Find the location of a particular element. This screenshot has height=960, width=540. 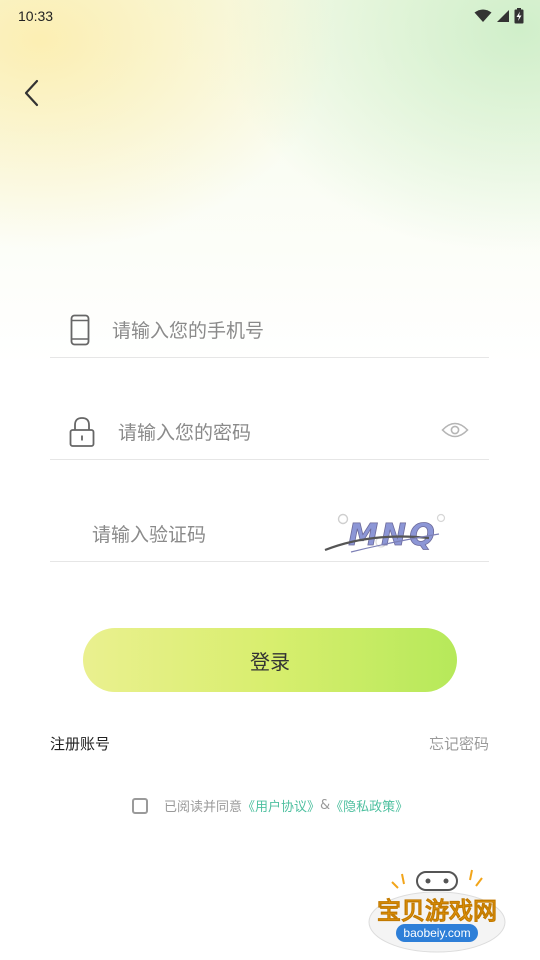

password-input is located at coordinates (268, 432).